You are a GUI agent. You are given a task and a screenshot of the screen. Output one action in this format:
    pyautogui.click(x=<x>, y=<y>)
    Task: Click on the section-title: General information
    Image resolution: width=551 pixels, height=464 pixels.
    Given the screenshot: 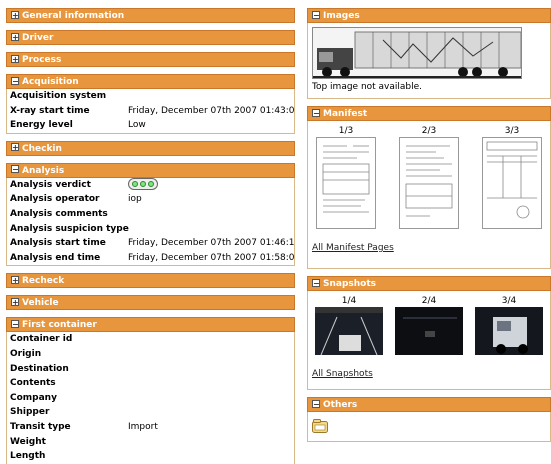 What is the action you would take?
    pyautogui.click(x=73, y=16)
    